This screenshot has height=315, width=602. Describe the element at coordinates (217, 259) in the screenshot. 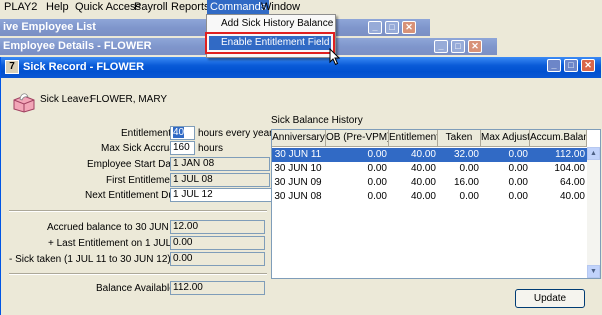

I see `sick-taken-field: 0.00` at that location.